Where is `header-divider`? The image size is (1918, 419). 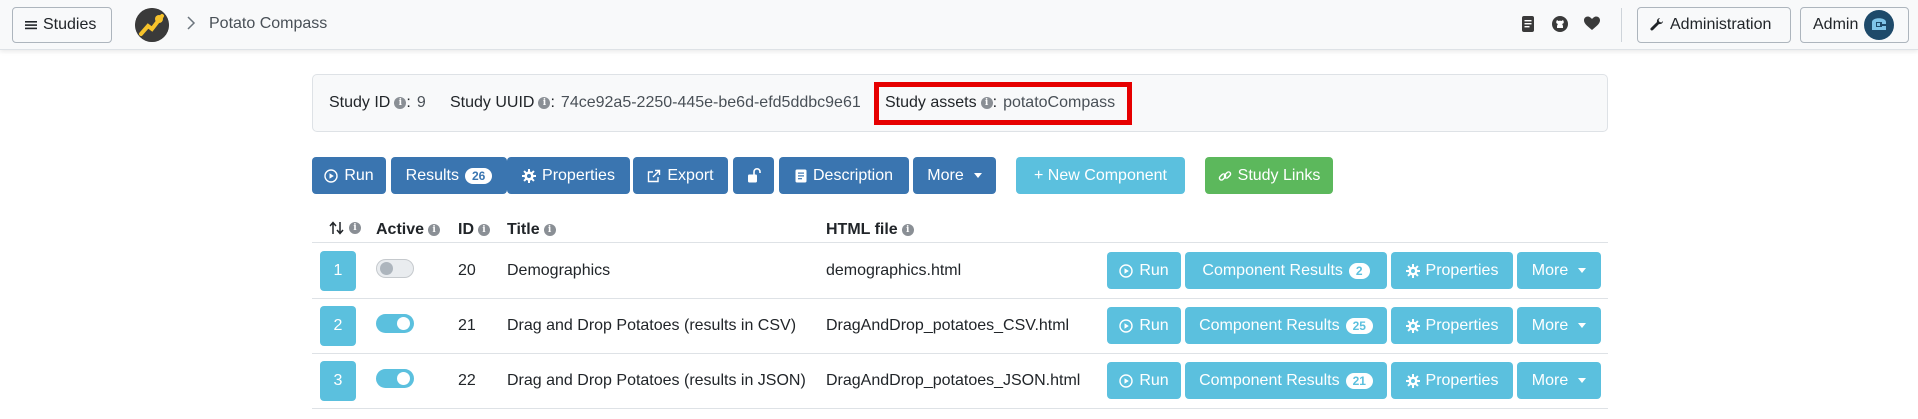
header-divider is located at coordinates (960, 242).